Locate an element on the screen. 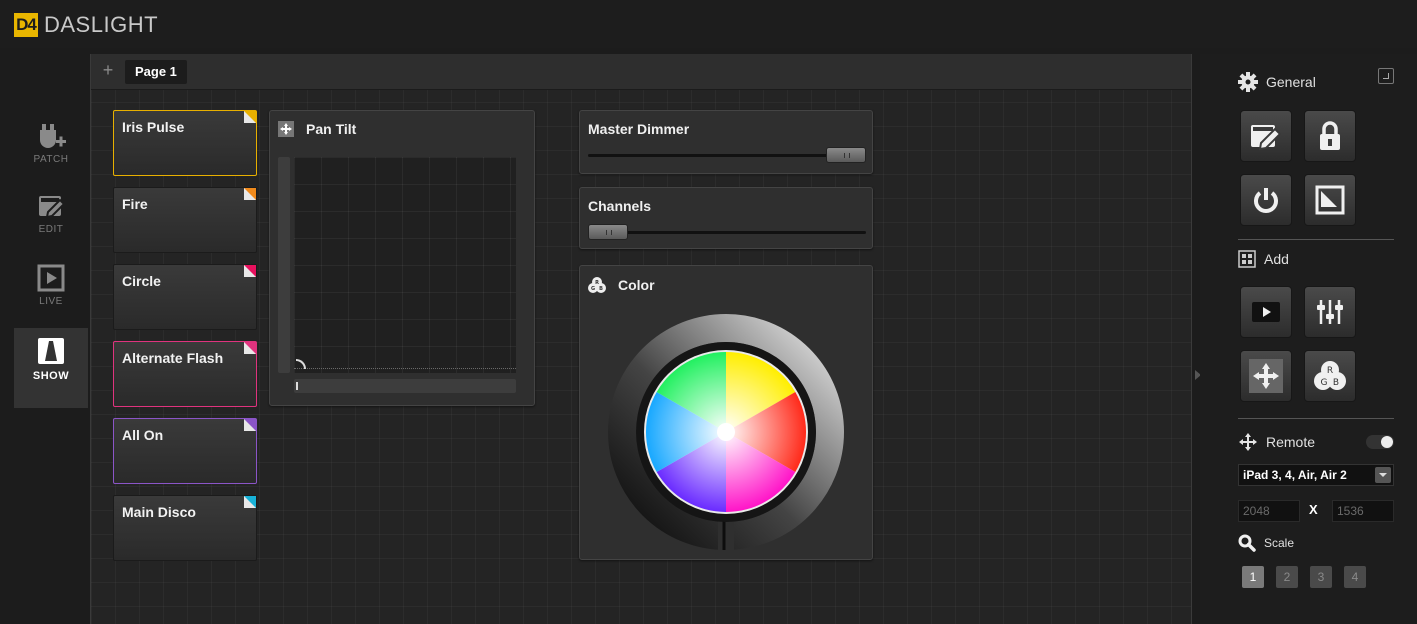 The width and height of the screenshot is (1417, 624). color-picker-handle is located at coordinates (726, 432).